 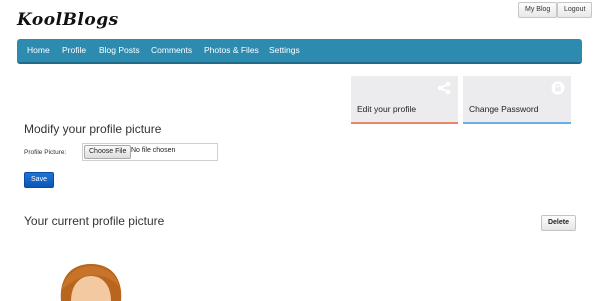 I want to click on nav-item-profile: Profile, so click(x=74, y=50).